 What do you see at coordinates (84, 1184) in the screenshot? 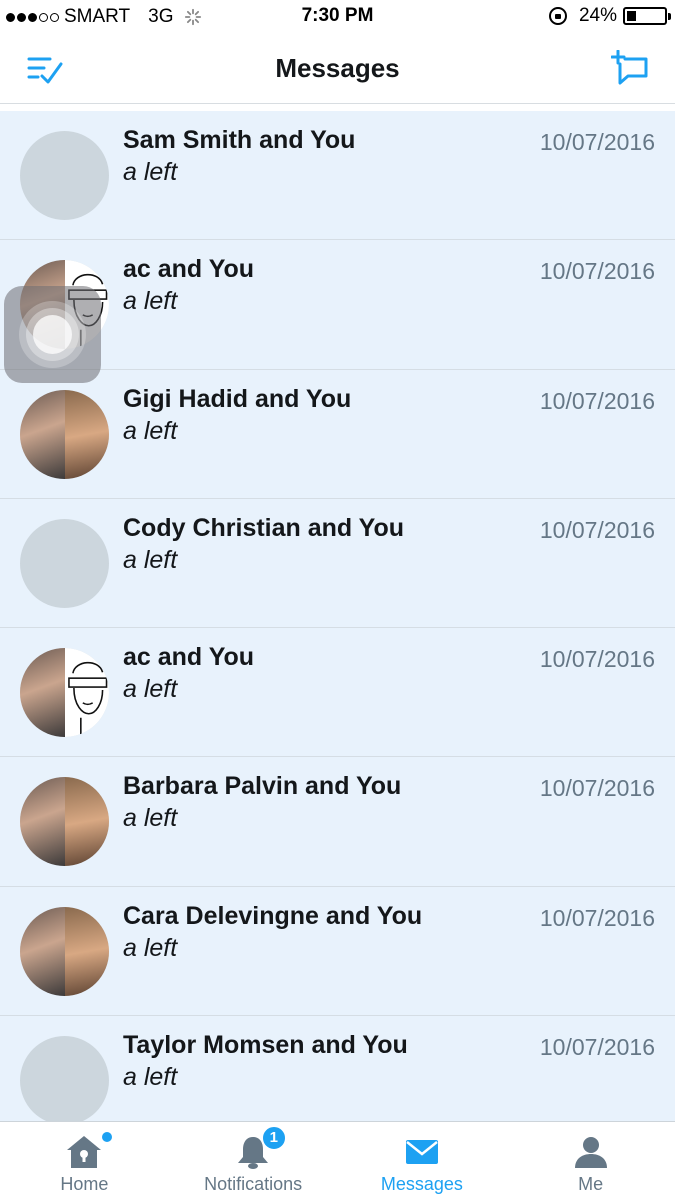
I see `tab-home-label: Home` at bounding box center [84, 1184].